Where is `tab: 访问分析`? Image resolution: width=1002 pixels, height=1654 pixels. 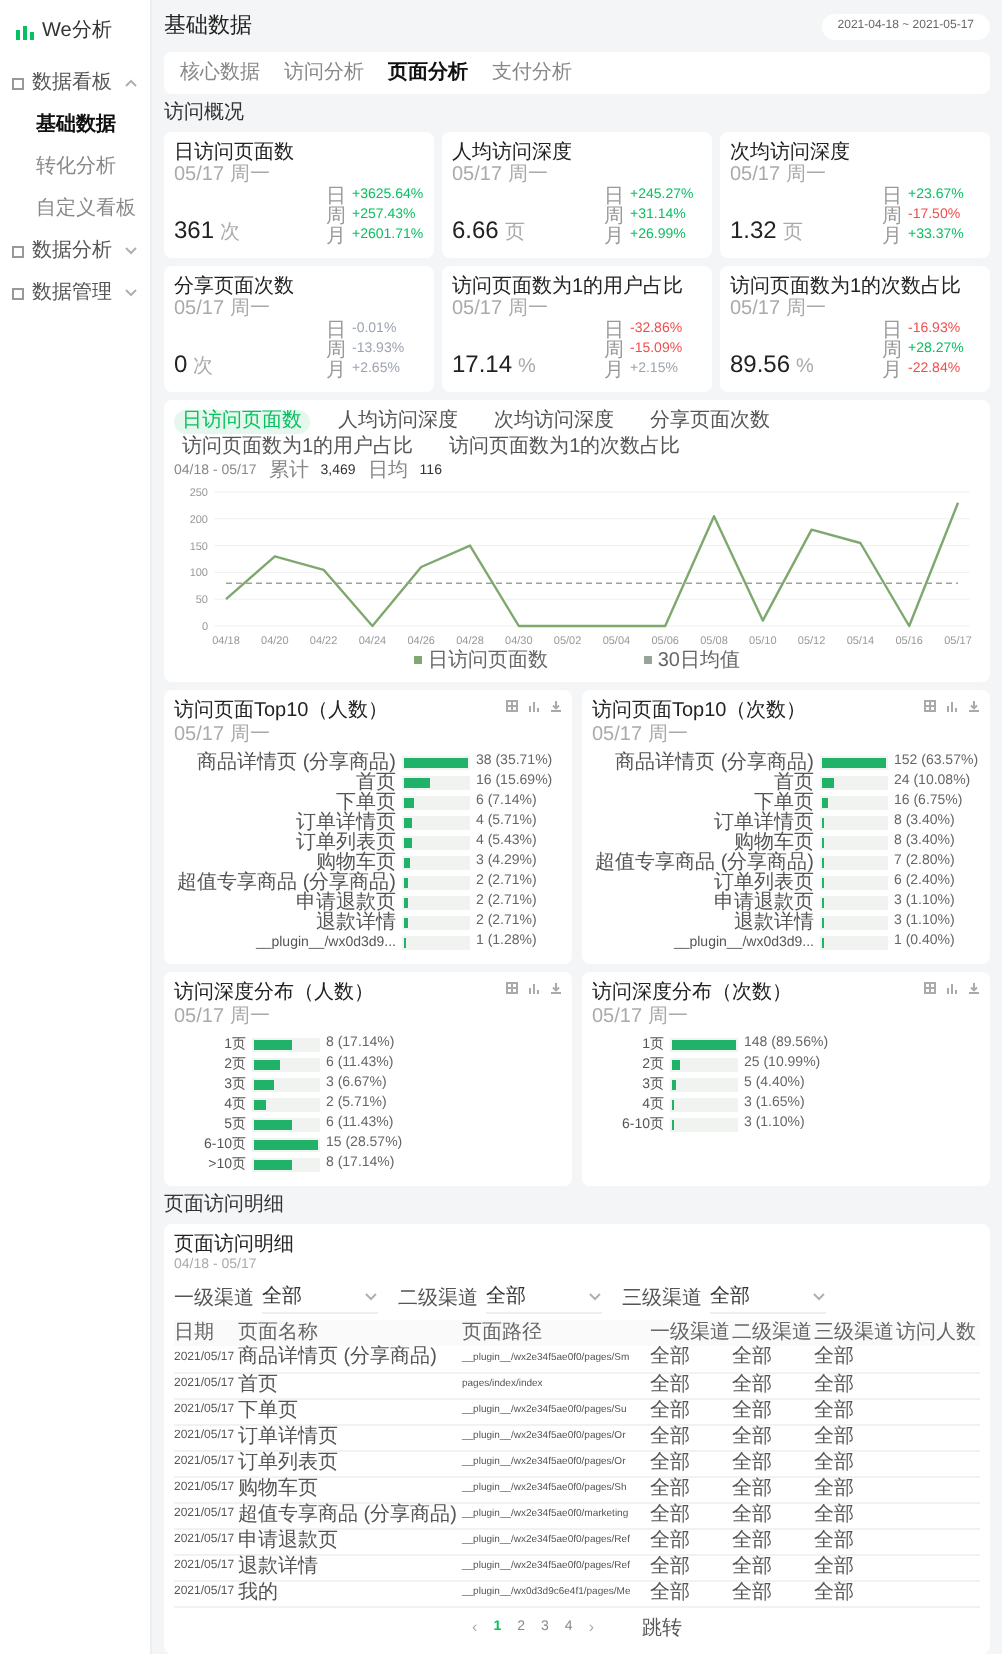
tab: 访问分析 is located at coordinates (324, 72).